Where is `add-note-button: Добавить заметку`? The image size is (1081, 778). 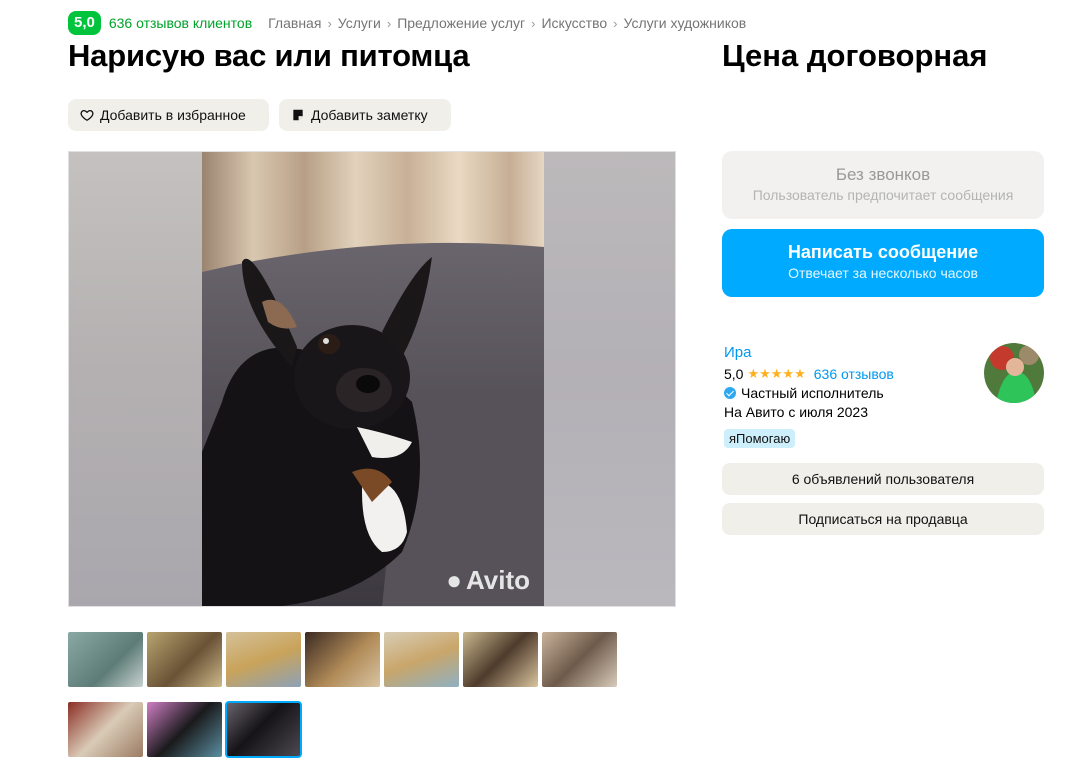 add-note-button: Добавить заметку is located at coordinates (365, 115).